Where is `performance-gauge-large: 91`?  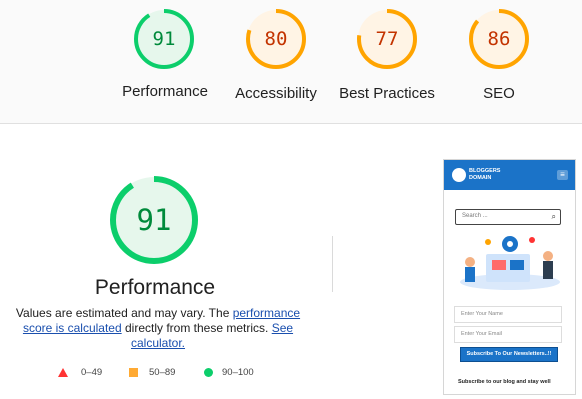
performance-gauge-large: 91 is located at coordinates (154, 220).